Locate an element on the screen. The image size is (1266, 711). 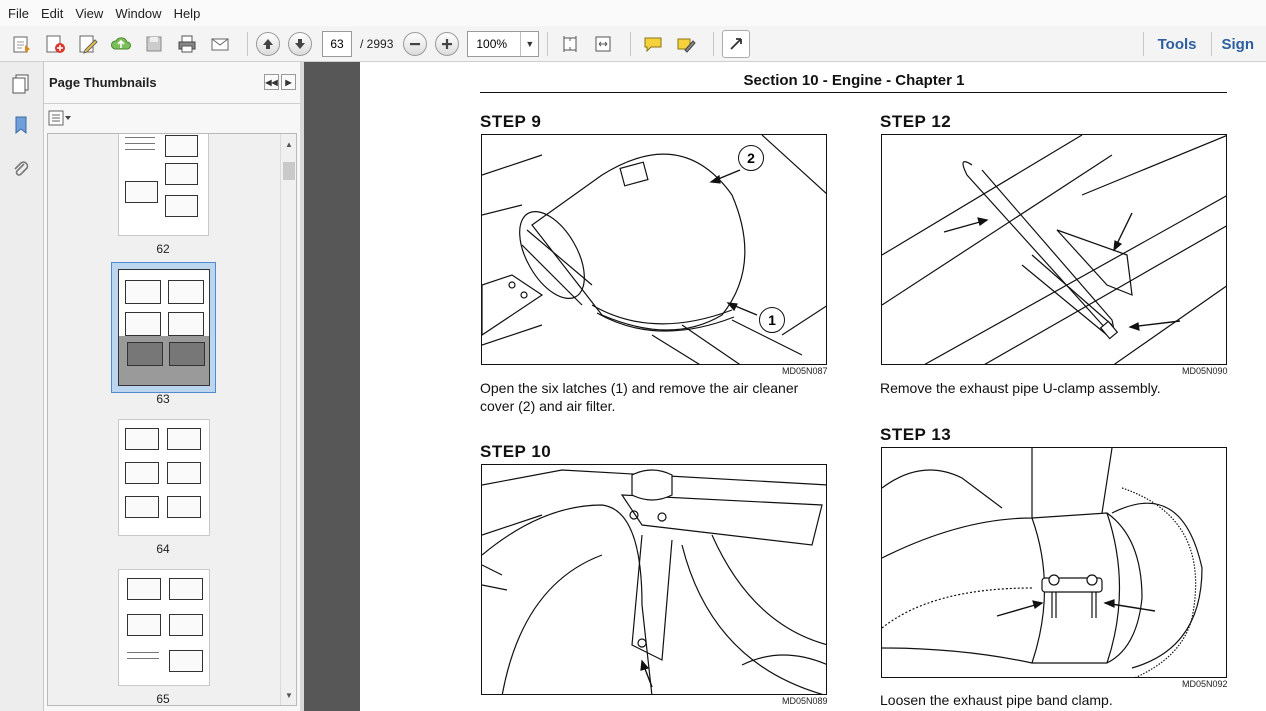
menu-window: Window is located at coordinates (138, 13).